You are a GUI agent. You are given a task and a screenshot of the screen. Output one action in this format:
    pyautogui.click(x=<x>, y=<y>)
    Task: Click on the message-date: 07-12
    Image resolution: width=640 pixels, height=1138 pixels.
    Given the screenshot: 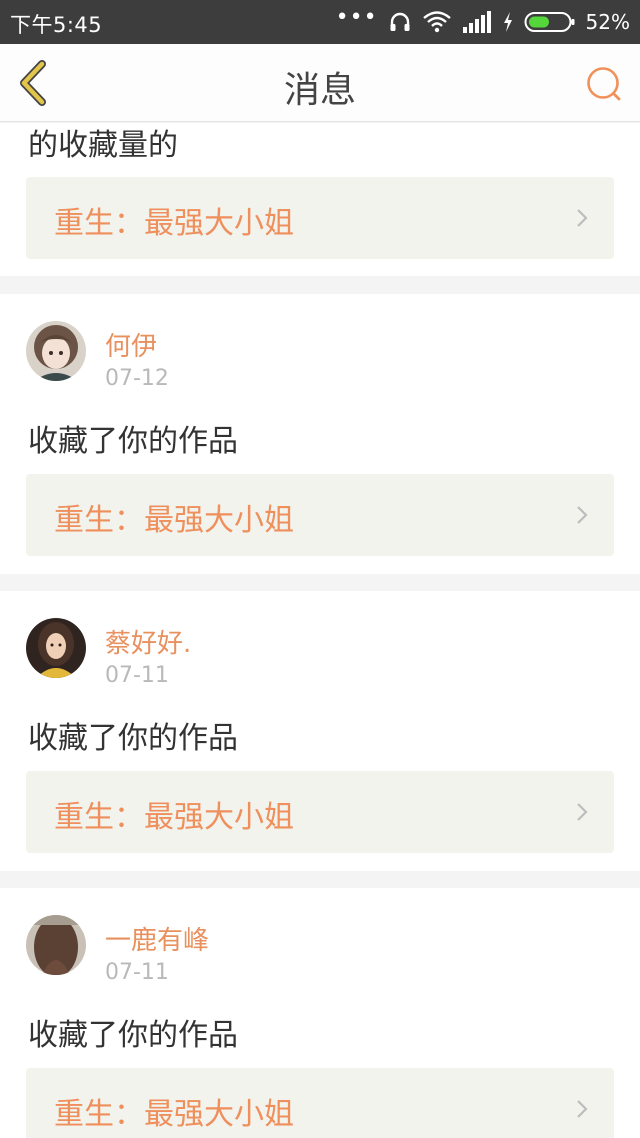 What is the action you would take?
    pyautogui.click(x=137, y=378)
    